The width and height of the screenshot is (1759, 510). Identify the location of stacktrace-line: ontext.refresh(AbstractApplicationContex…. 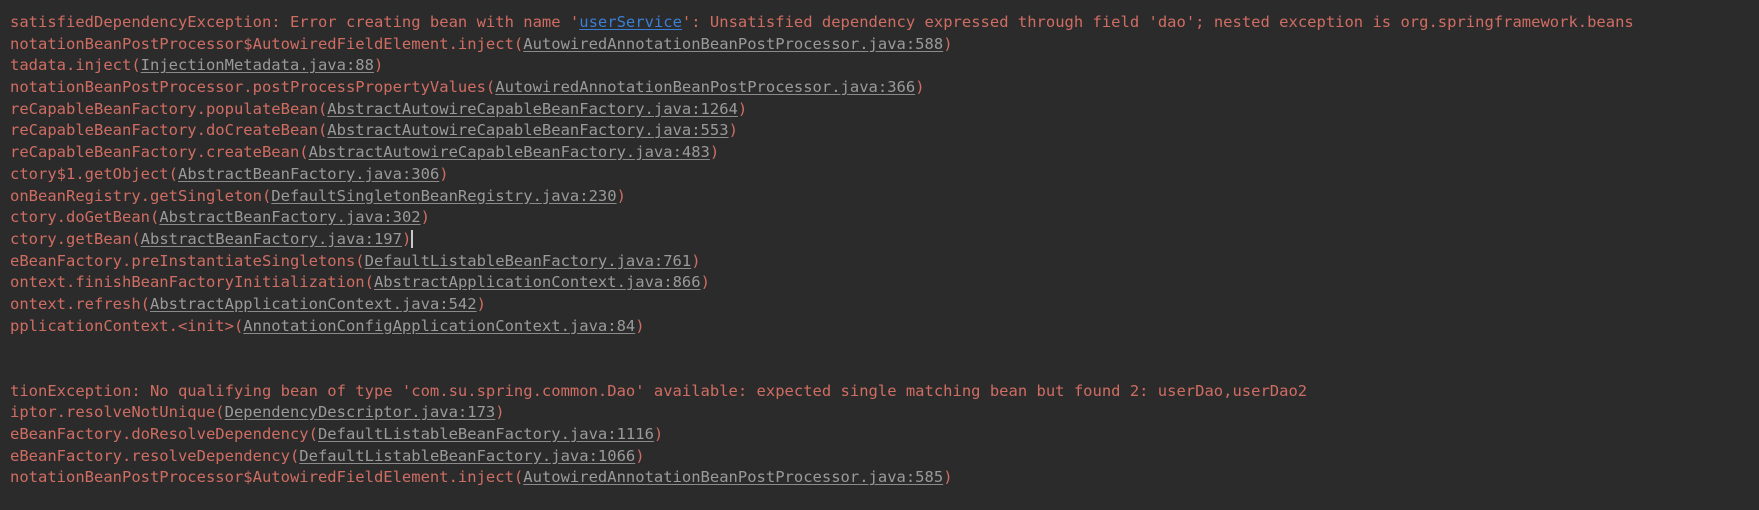
(879, 305).